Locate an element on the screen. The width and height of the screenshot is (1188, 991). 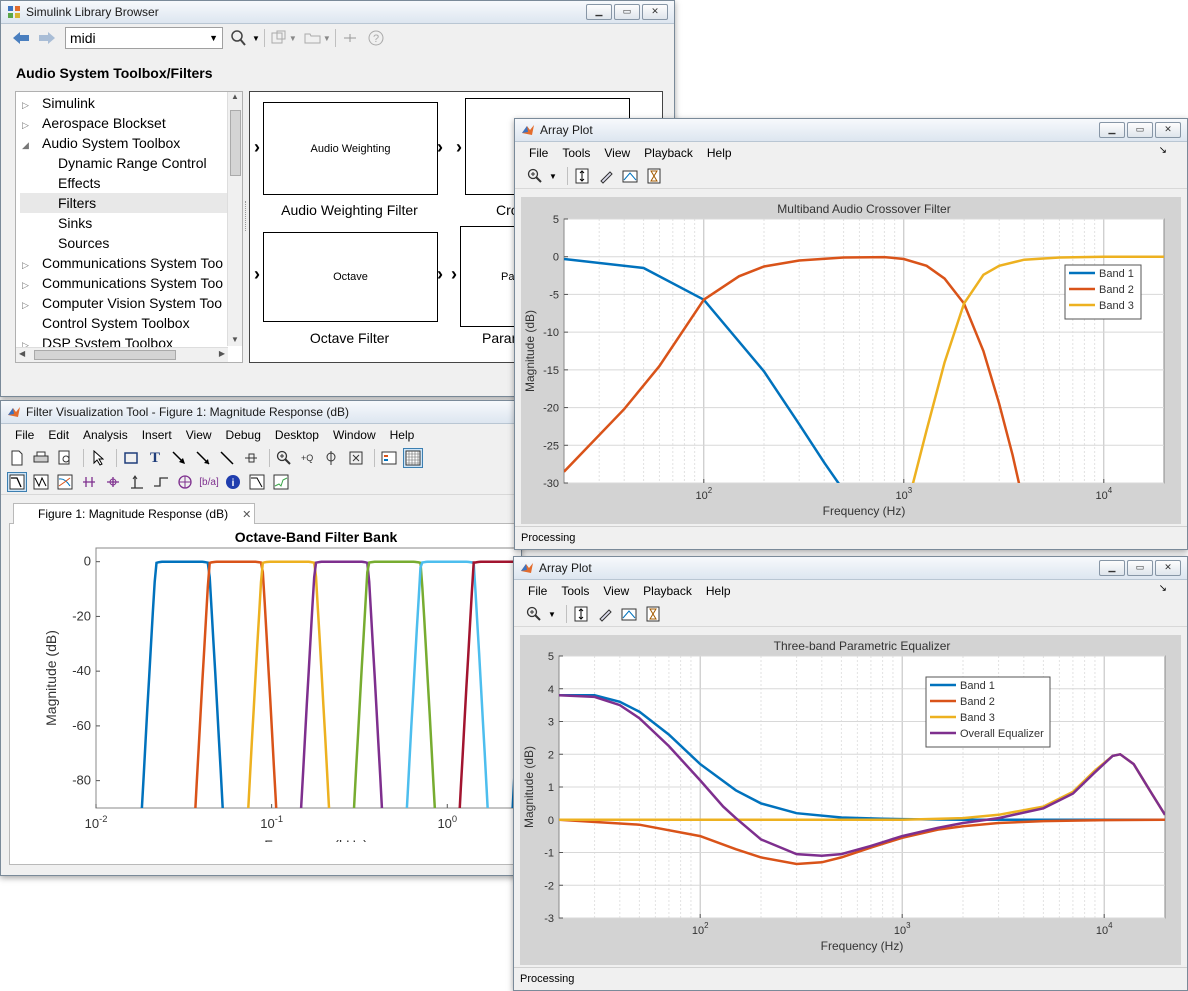
pole-zero-icon is located at coordinates (185, 482).